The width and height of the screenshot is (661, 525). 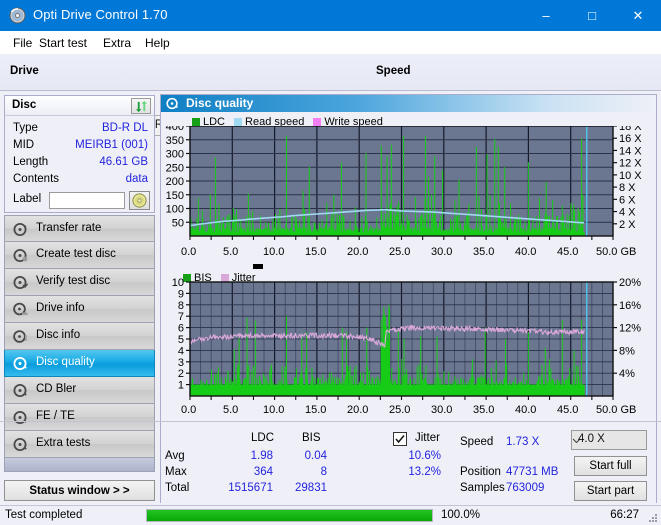 What do you see at coordinates (525, 488) in the screenshot?
I see `stats-samples-value: 763009` at bounding box center [525, 488].